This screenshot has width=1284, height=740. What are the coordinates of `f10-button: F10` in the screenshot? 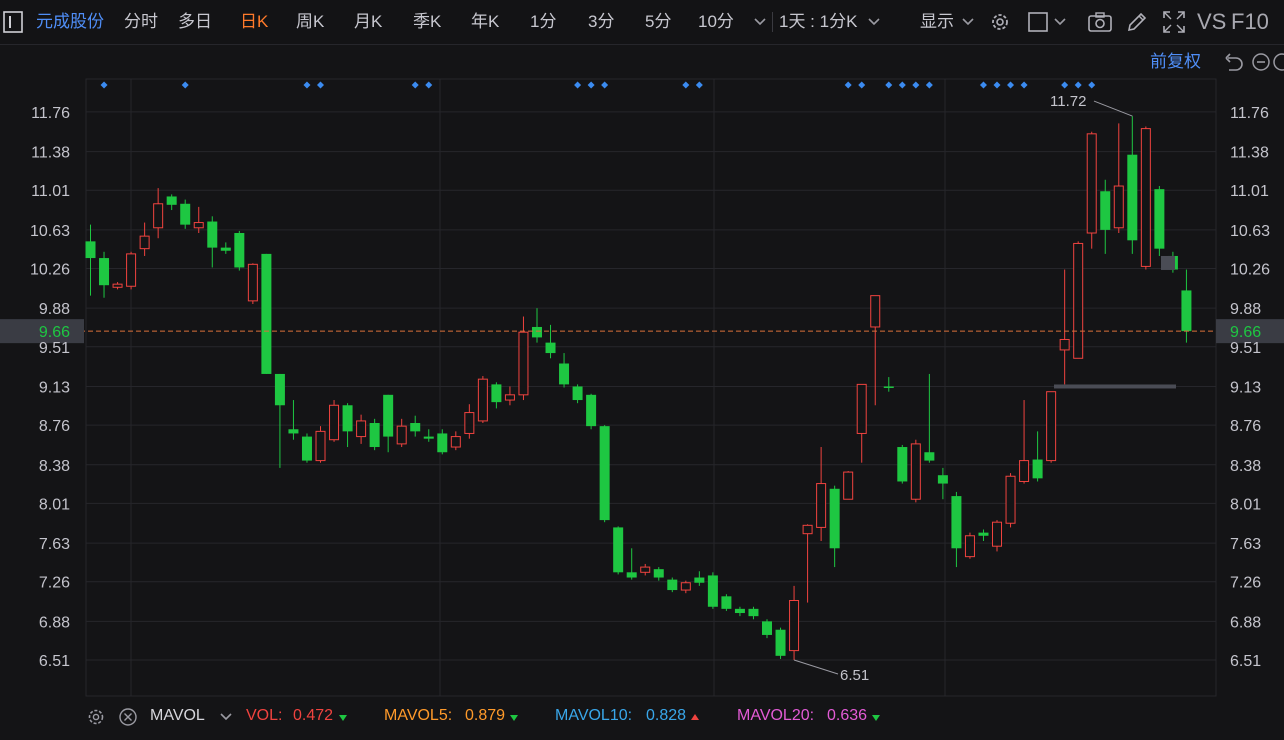 It's located at (1250, 22).